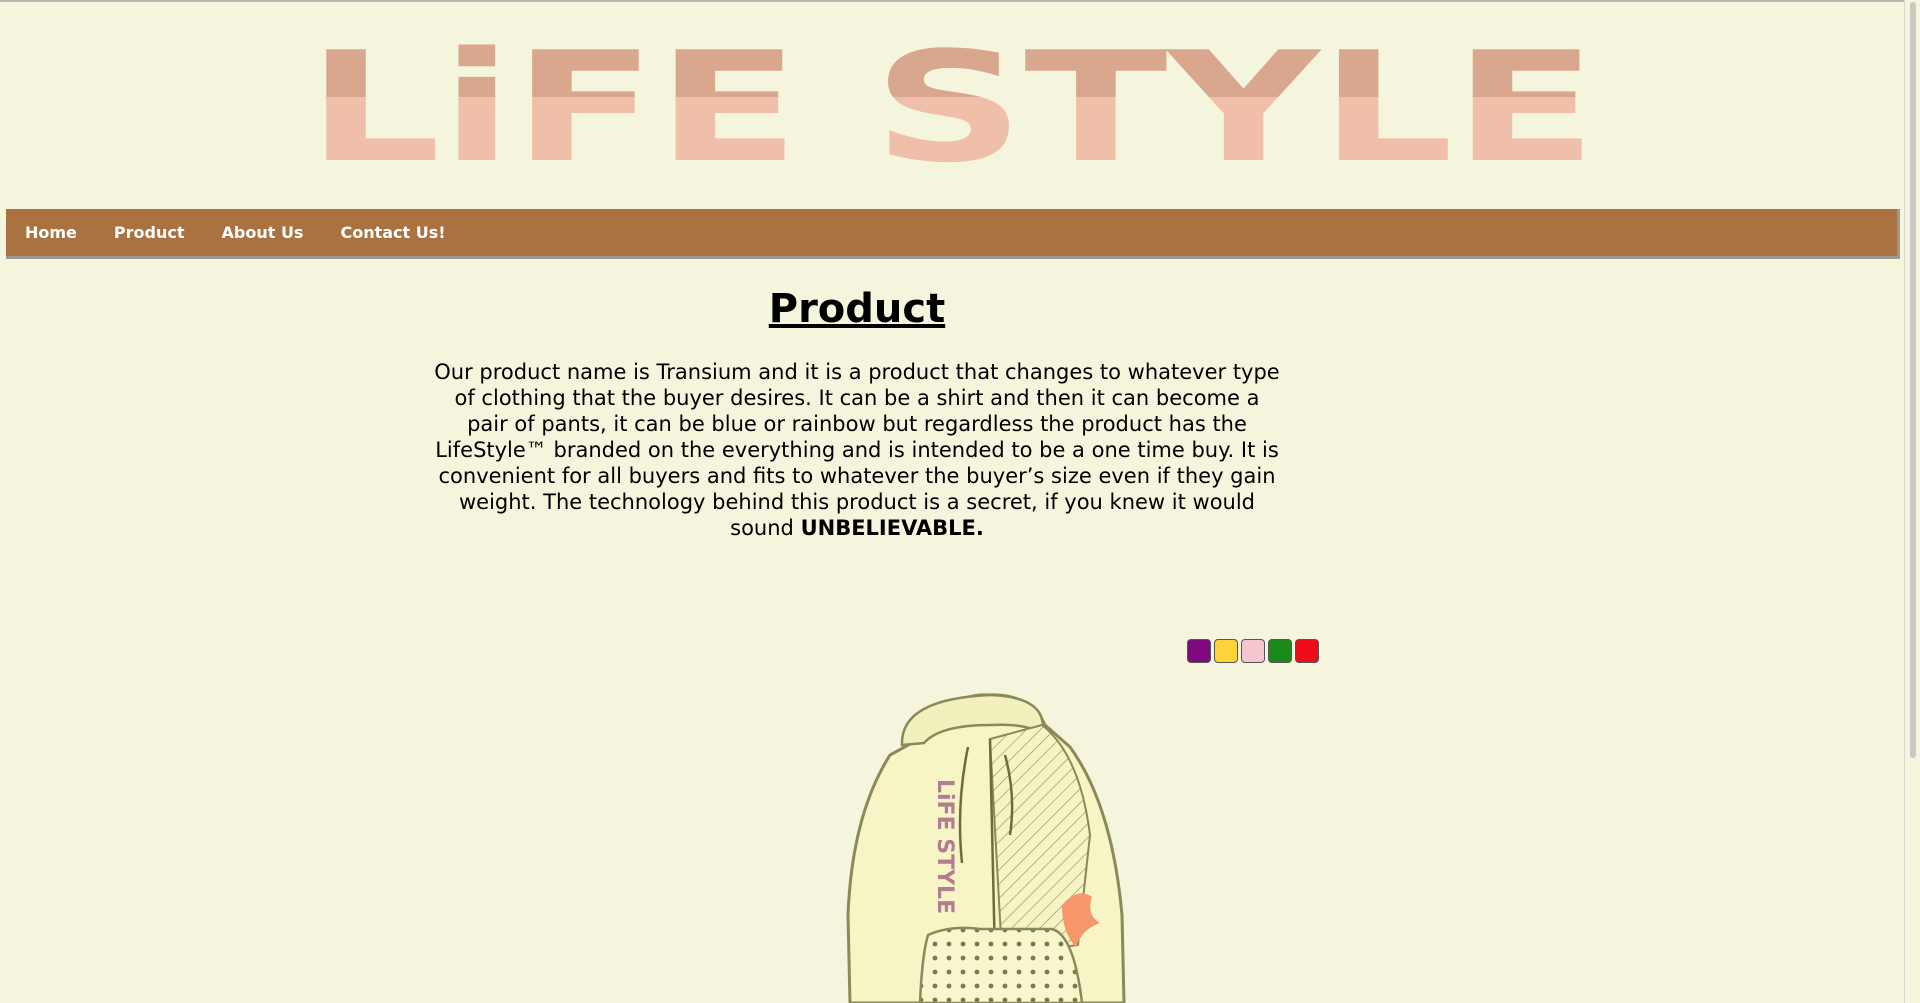 This screenshot has width=1920, height=1003. Describe the element at coordinates (1280, 651) in the screenshot. I see `swatch-green` at that location.